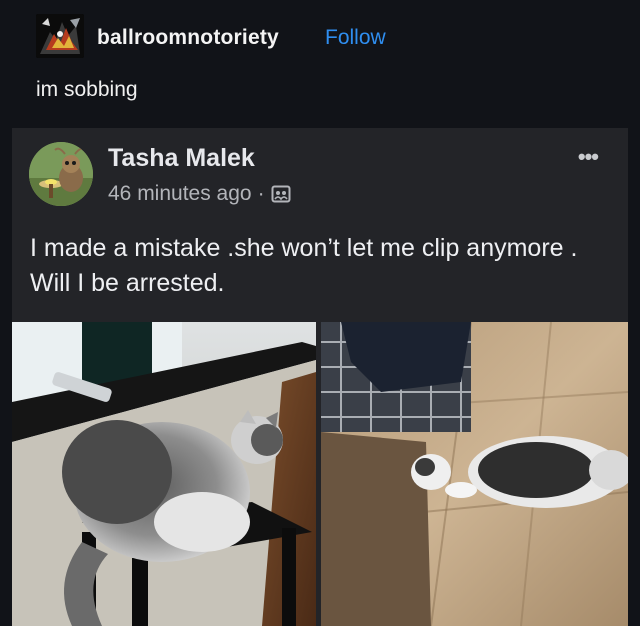 The image size is (640, 626). Describe the element at coordinates (188, 38) in the screenshot. I see `blog-name: ballroomnotoriety` at that location.